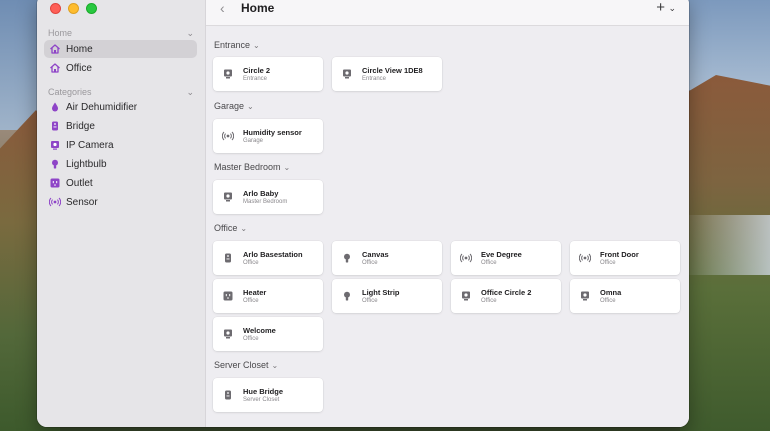 The width and height of the screenshot is (770, 431). What do you see at coordinates (55, 8) in the screenshot?
I see `close-window-button` at bounding box center [55, 8].